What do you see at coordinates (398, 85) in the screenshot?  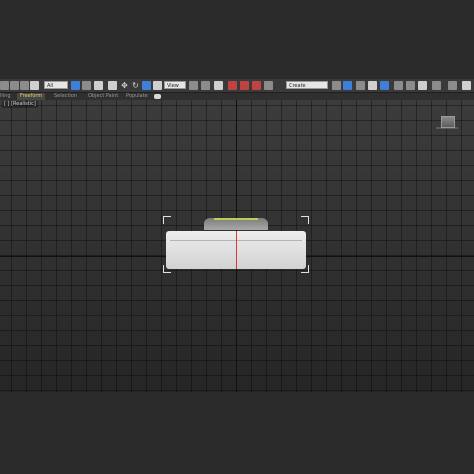 I see `curve-editor-icon` at bounding box center [398, 85].